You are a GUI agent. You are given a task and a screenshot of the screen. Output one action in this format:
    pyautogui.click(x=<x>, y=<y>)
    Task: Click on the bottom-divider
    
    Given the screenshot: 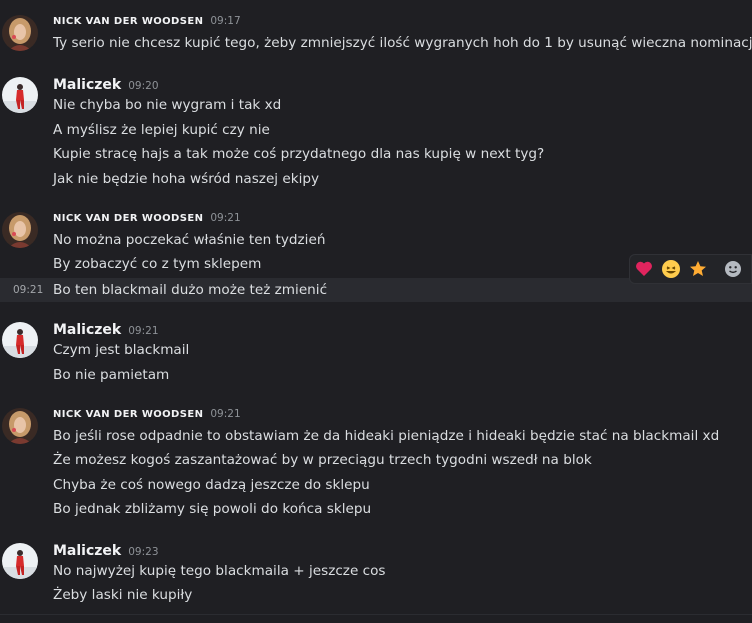 What is the action you would take?
    pyautogui.click(x=376, y=614)
    